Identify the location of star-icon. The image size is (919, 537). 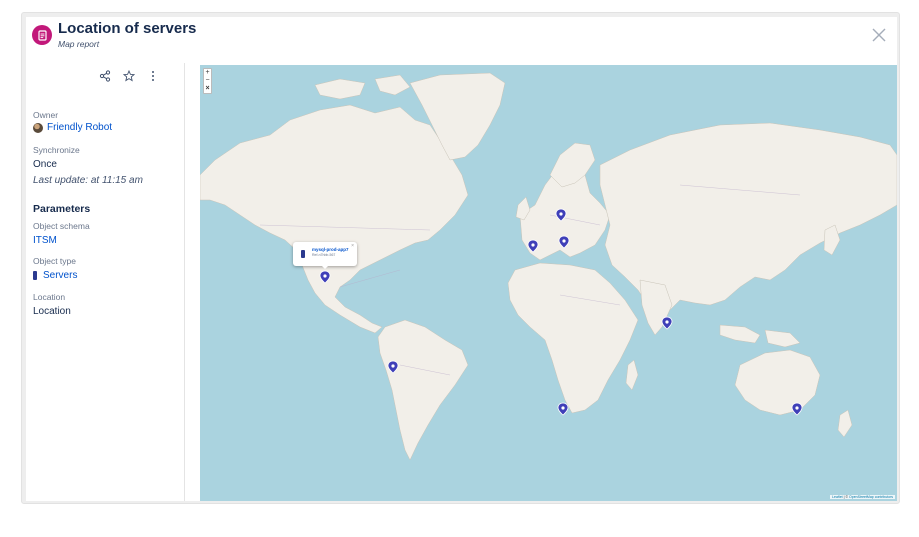
(129, 76).